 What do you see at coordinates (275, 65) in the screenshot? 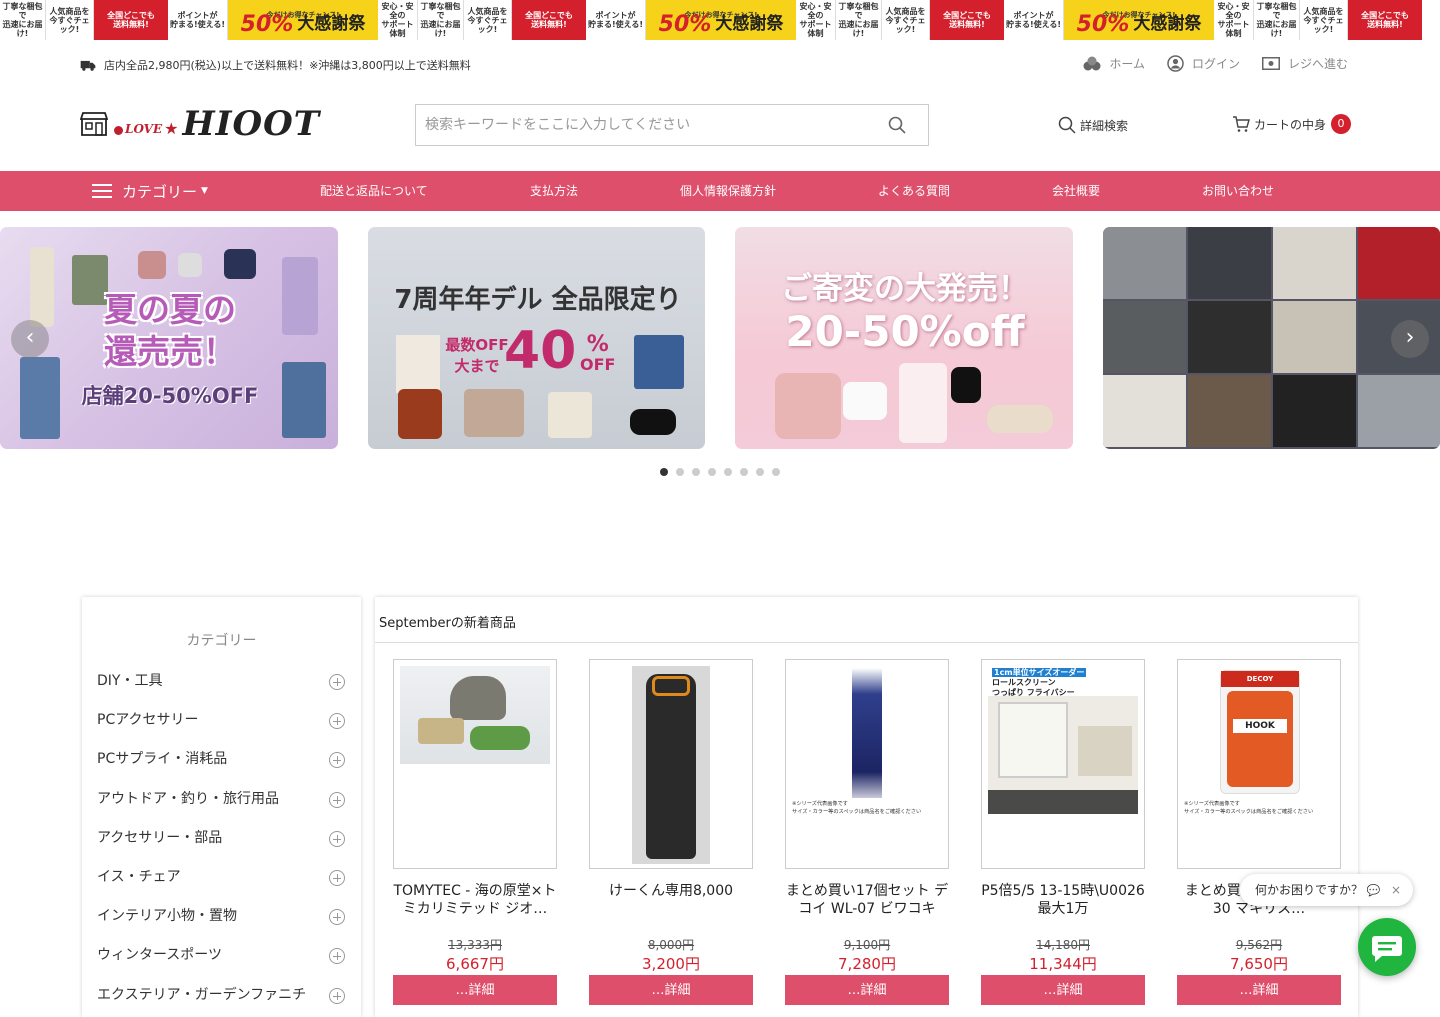
I see `shipping-note: 店内全品2,980円(税込)以上で送料無料！※沖縄は3,800円以上で送料無料` at bounding box center [275, 65].